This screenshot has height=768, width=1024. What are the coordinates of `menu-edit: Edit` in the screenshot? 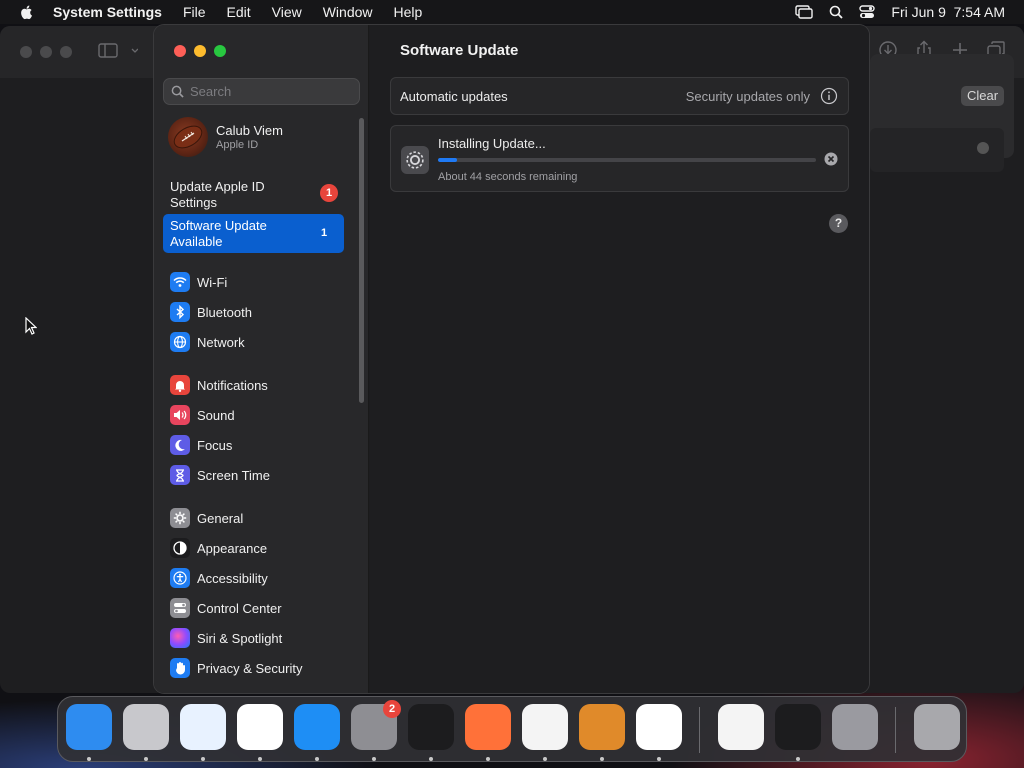 It's located at (239, 12).